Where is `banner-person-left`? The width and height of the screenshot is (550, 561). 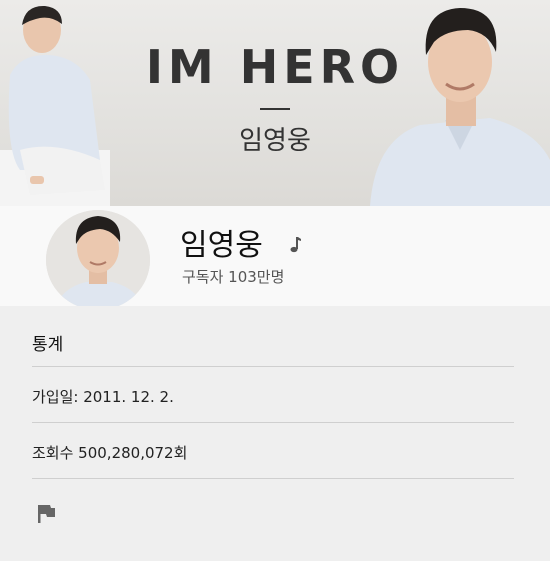
banner-person-left is located at coordinates (55, 105).